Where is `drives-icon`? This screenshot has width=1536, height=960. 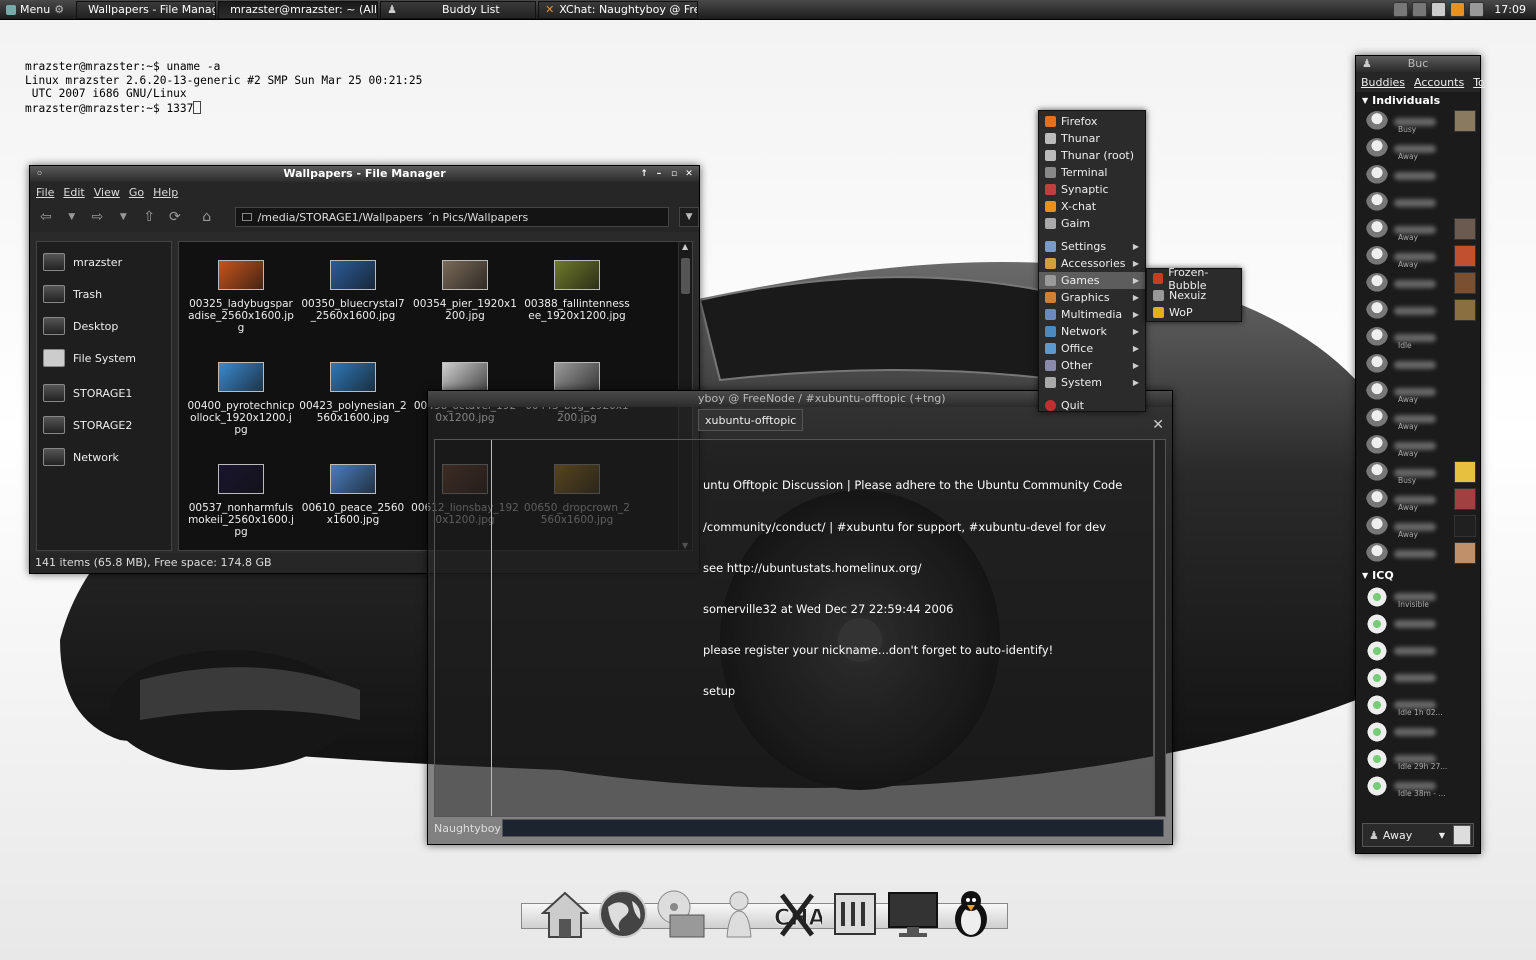 drives-icon is located at coordinates (681, 914).